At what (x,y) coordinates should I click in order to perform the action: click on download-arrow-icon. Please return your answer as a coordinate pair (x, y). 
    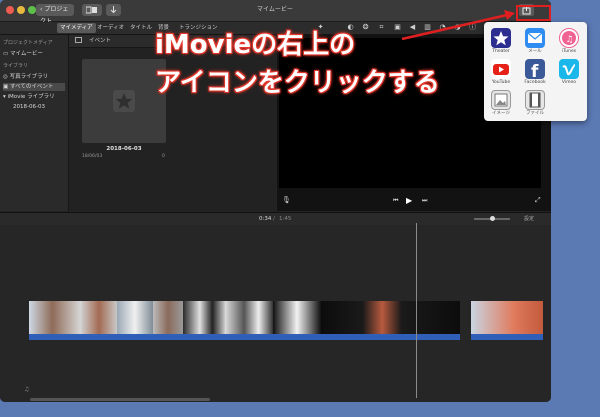
    Looking at the image, I should click on (113, 10).